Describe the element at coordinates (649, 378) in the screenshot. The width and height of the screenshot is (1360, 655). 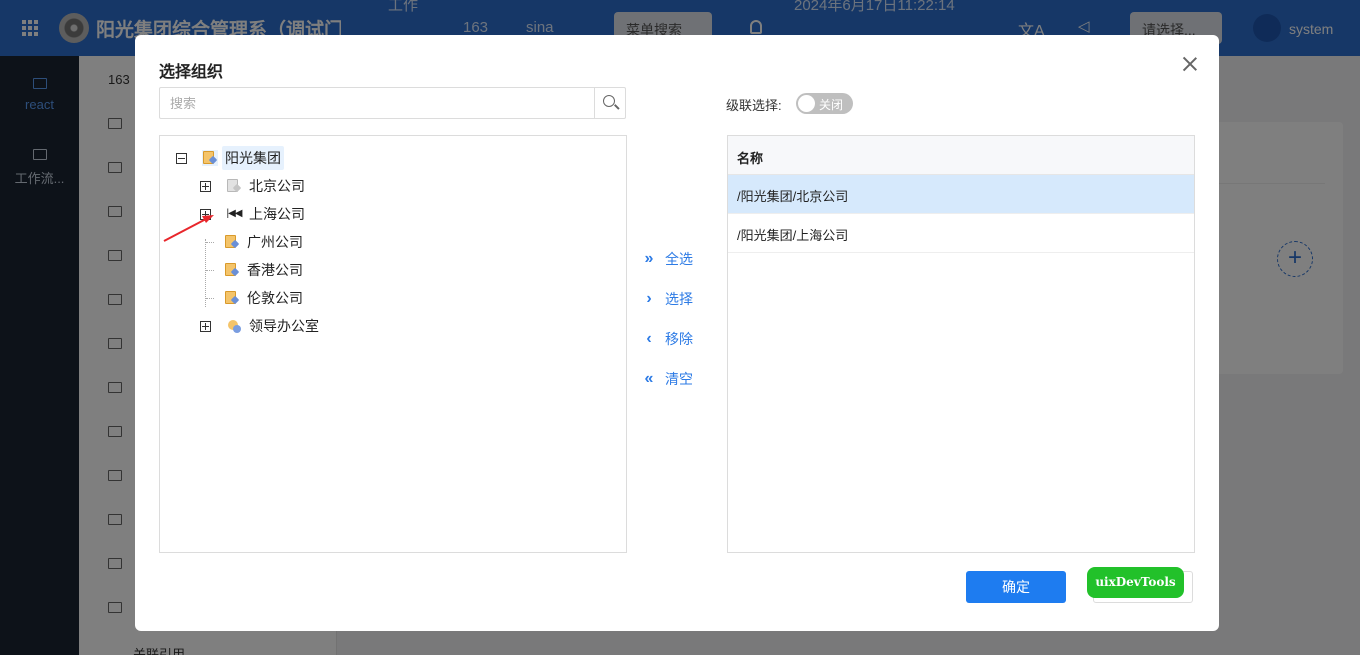
I see `double-chevron-left-icon: «` at that location.